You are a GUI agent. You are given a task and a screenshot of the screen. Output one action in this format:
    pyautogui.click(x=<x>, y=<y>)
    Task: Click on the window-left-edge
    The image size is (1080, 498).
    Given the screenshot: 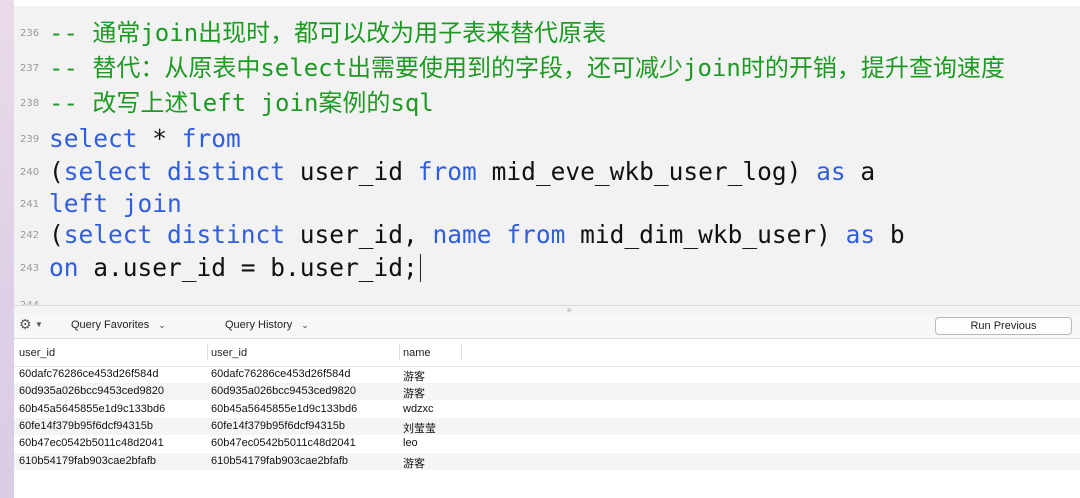 What is the action you would take?
    pyautogui.click(x=7, y=249)
    